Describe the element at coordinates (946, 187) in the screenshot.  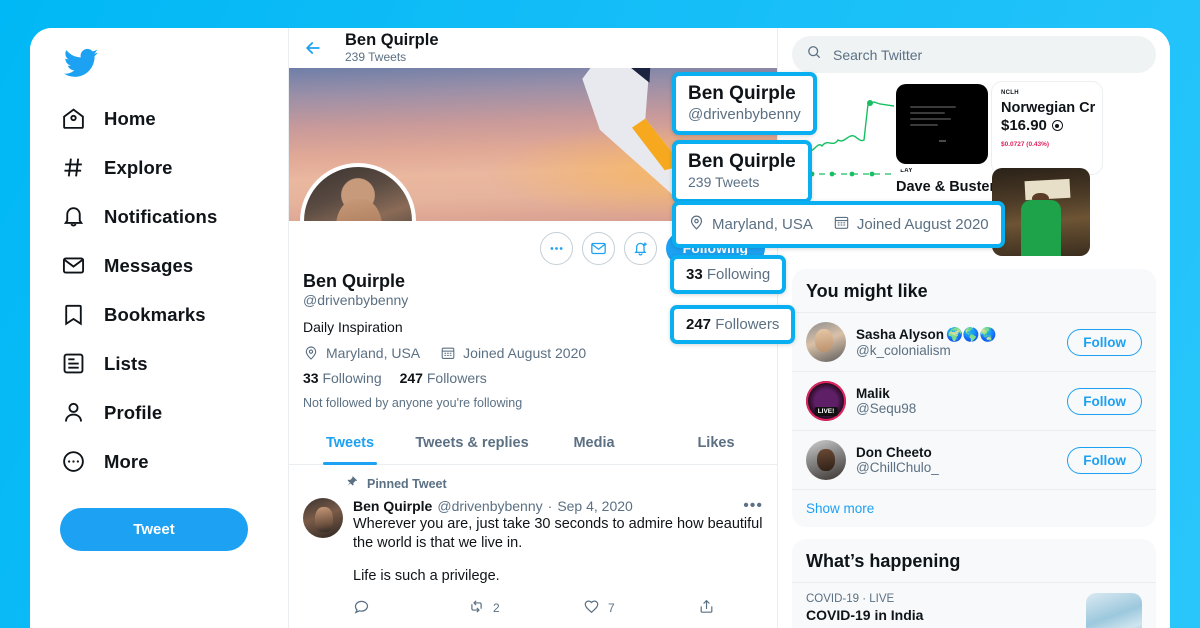
I see `play-name: Dave & Buster` at that location.